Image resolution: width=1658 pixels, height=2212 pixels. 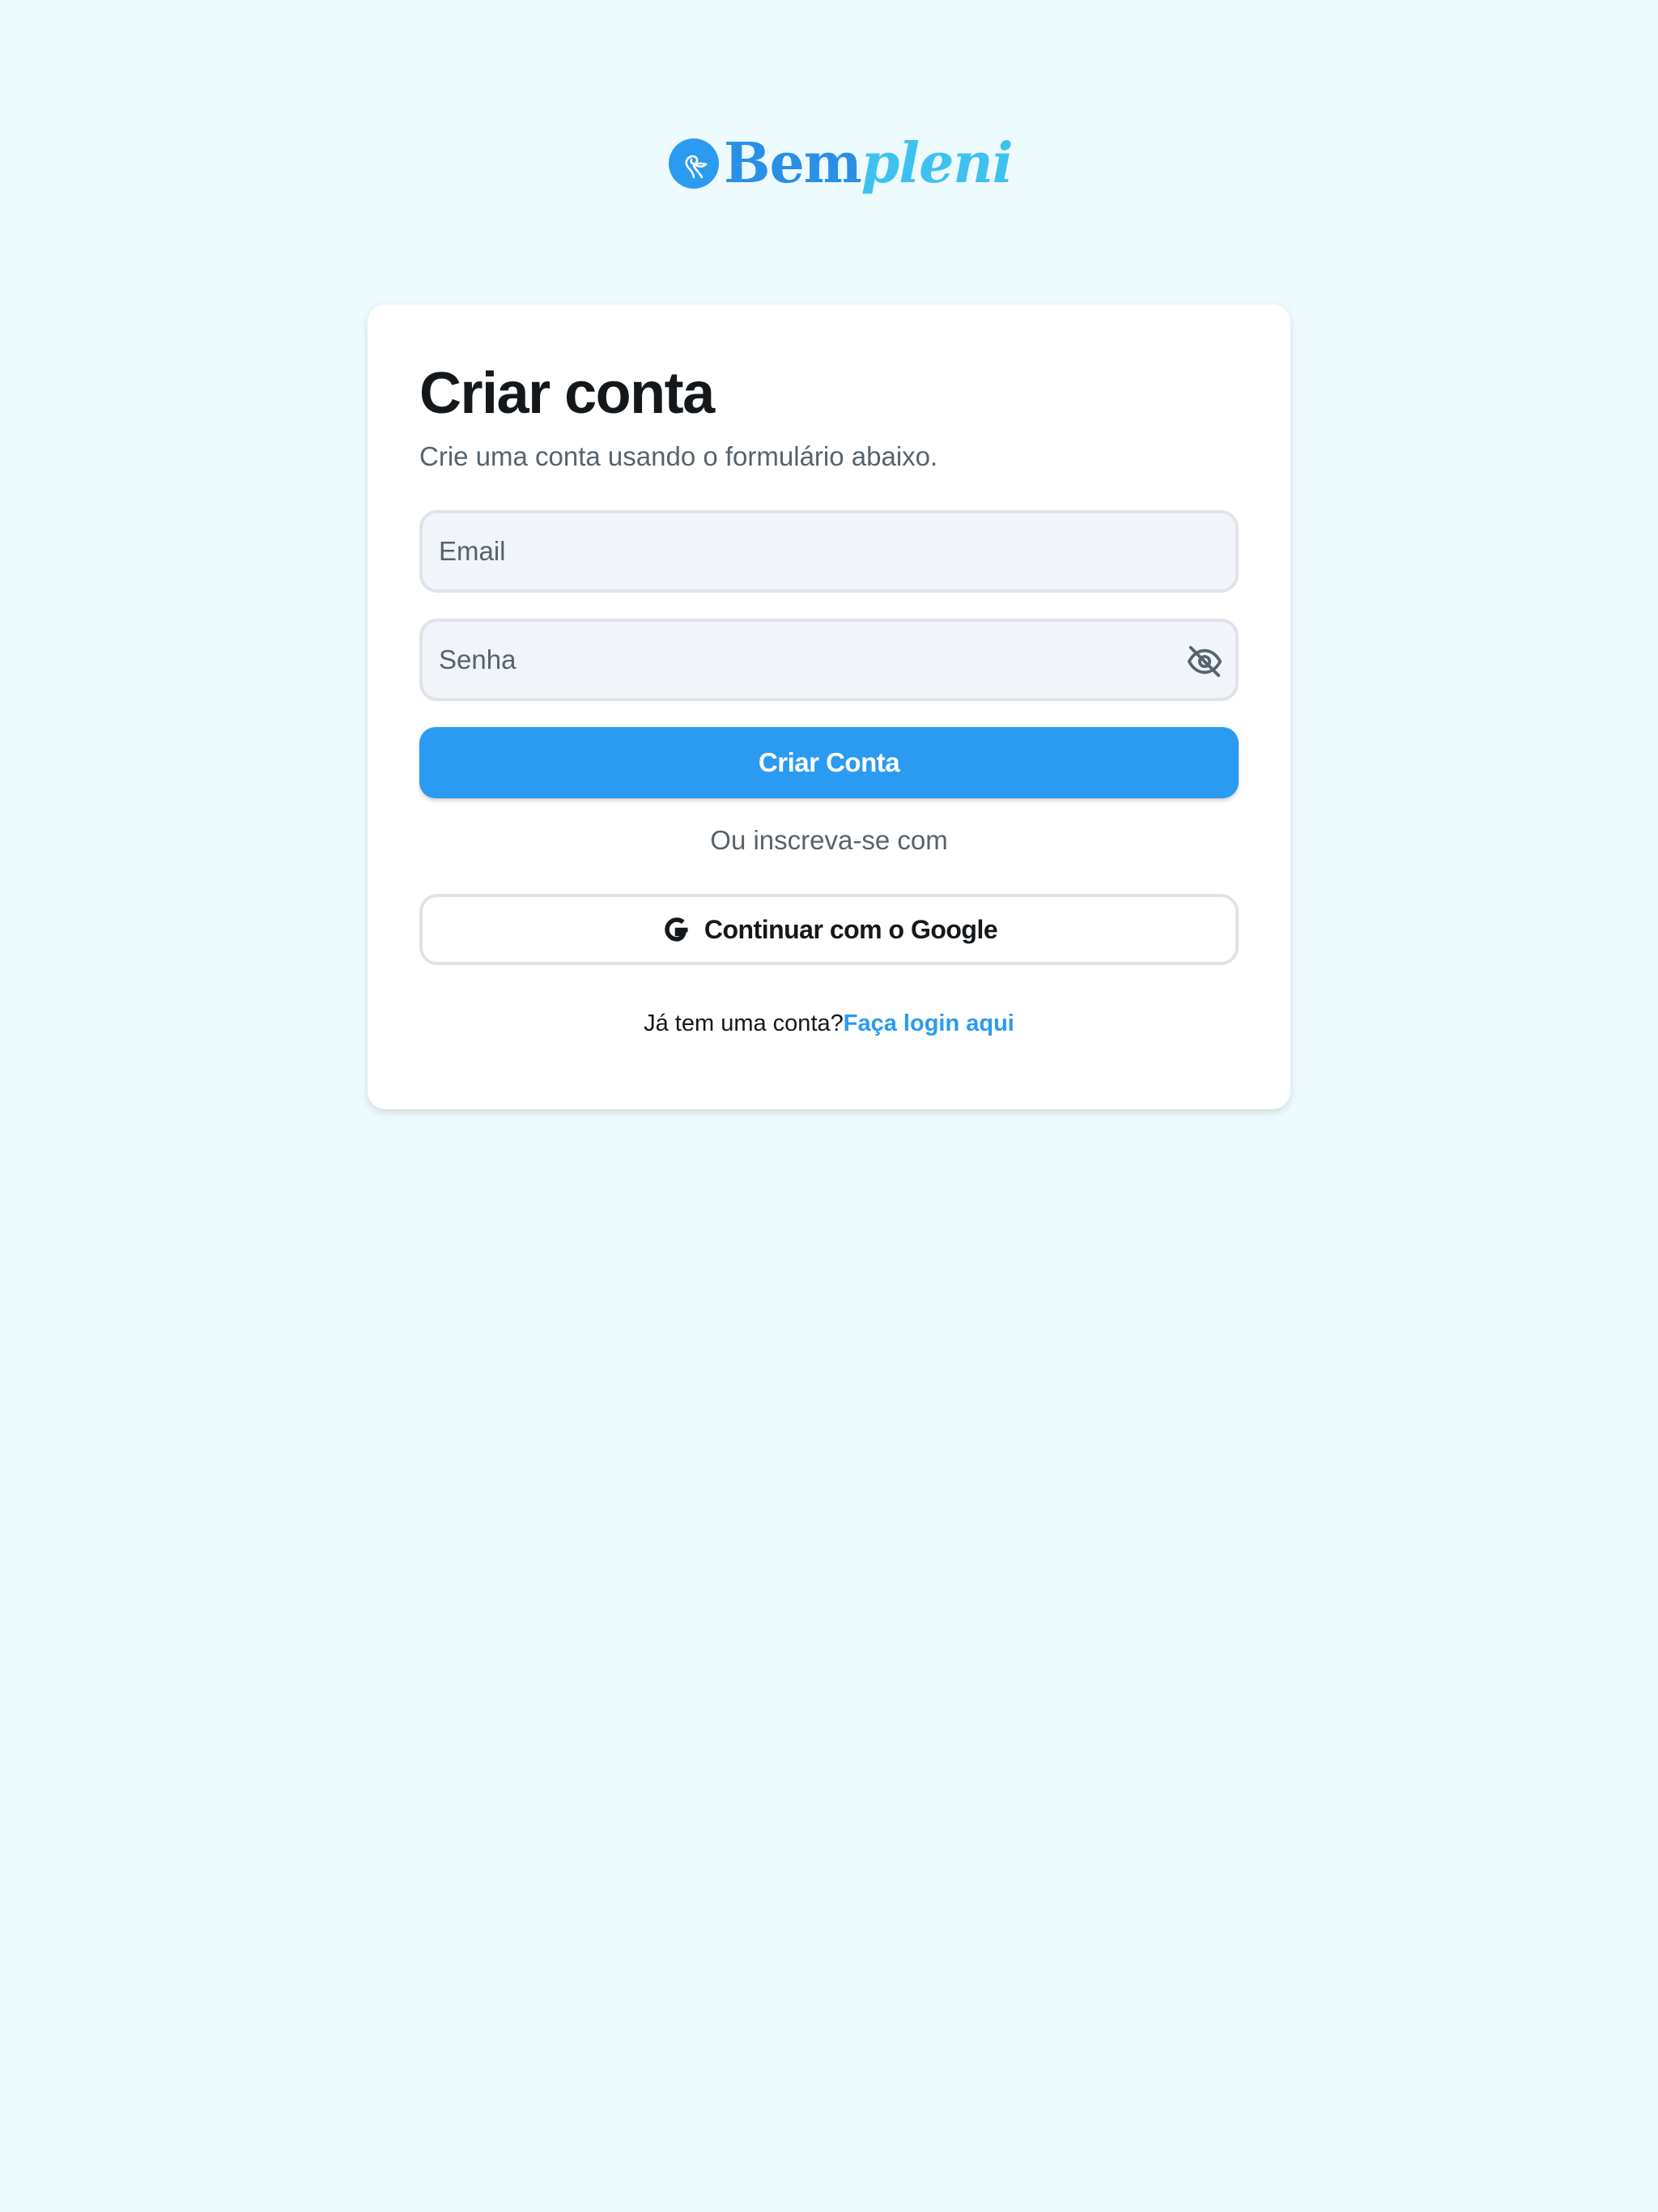 I want to click on alt-signup-text: Ou inscreva-se com, so click(x=829, y=840).